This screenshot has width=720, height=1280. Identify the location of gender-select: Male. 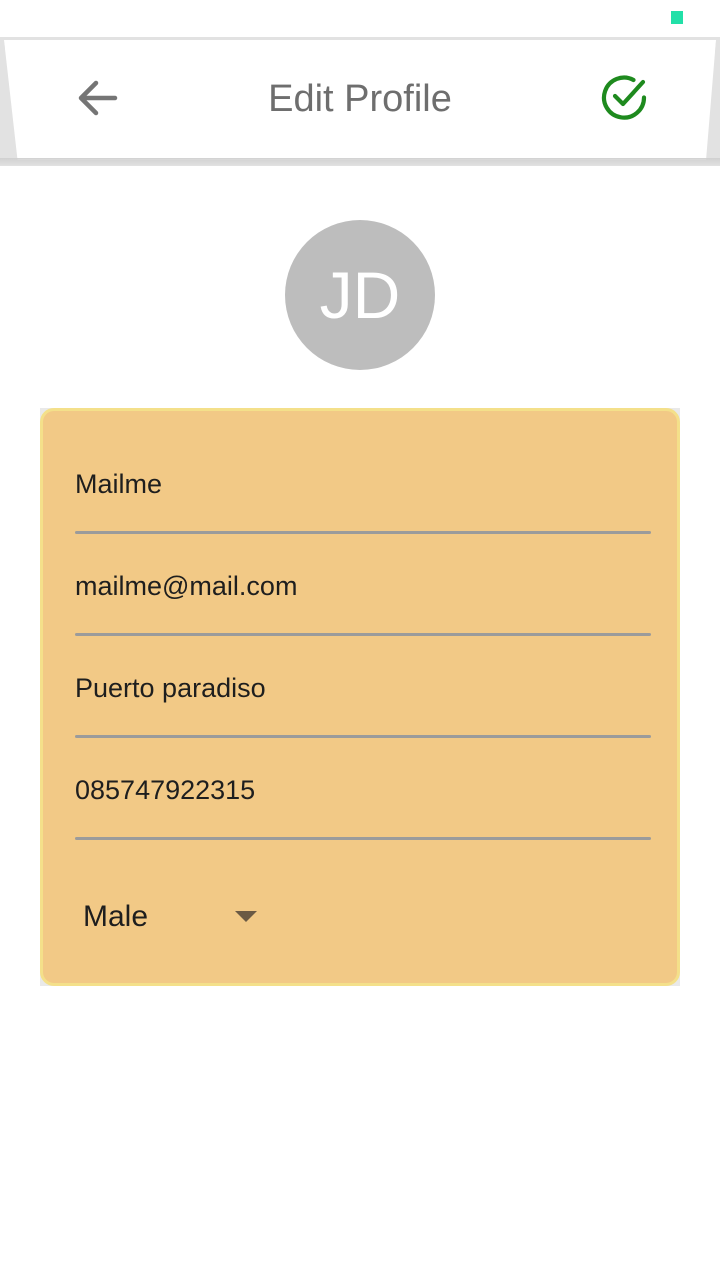
(178, 917).